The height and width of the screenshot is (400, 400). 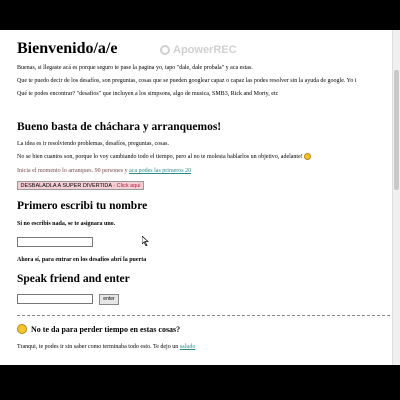 I want to click on divider, so click(x=208, y=315).